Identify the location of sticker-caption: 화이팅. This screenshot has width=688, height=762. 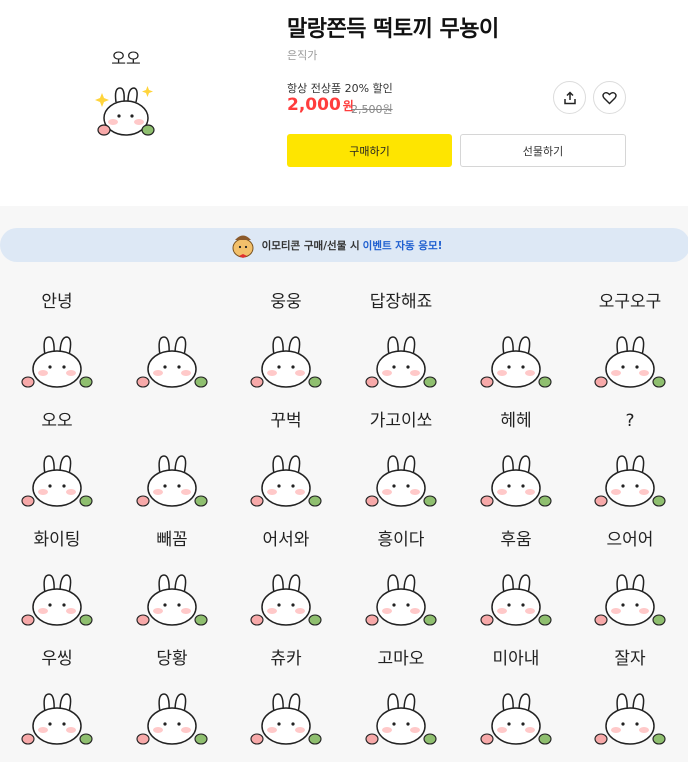
(57, 540).